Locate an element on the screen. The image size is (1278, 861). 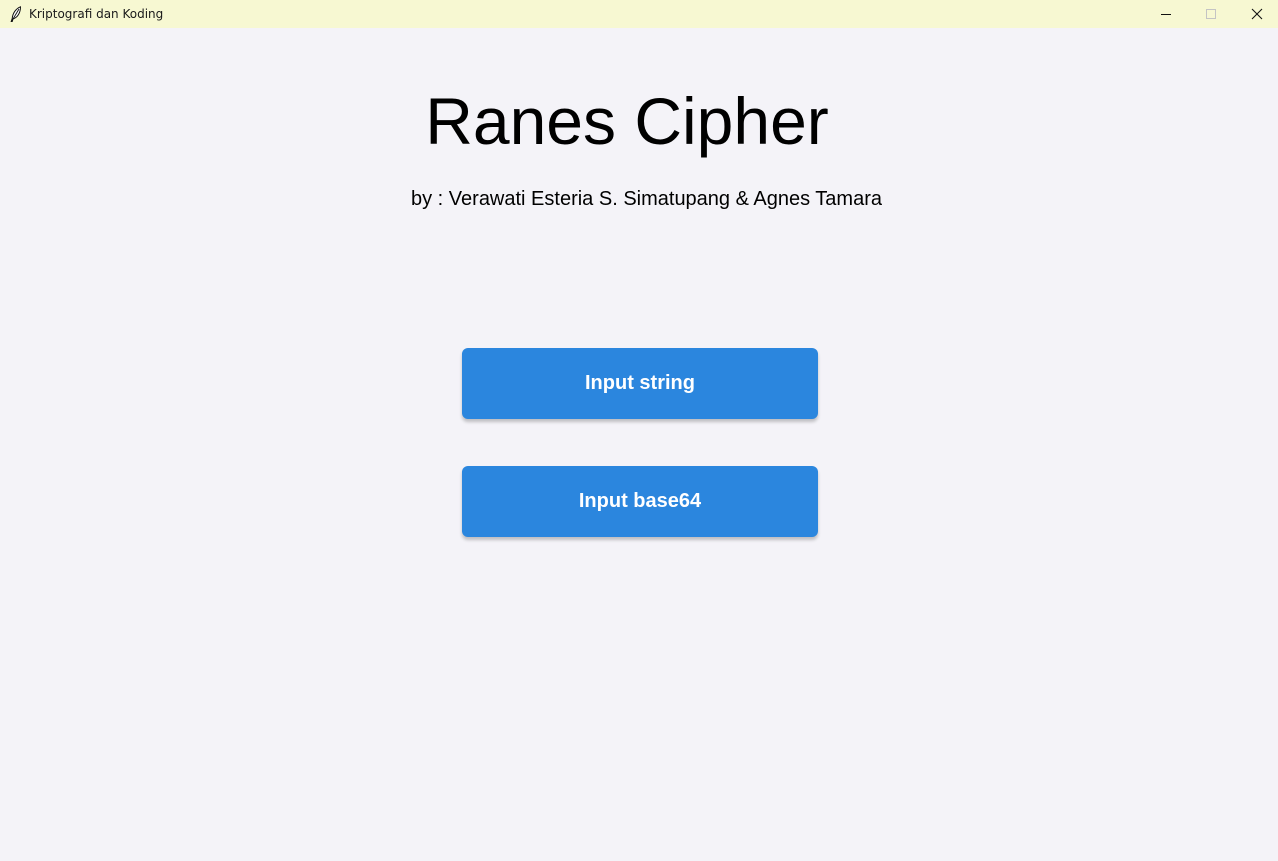
minimize-icon is located at coordinates (1166, 14).